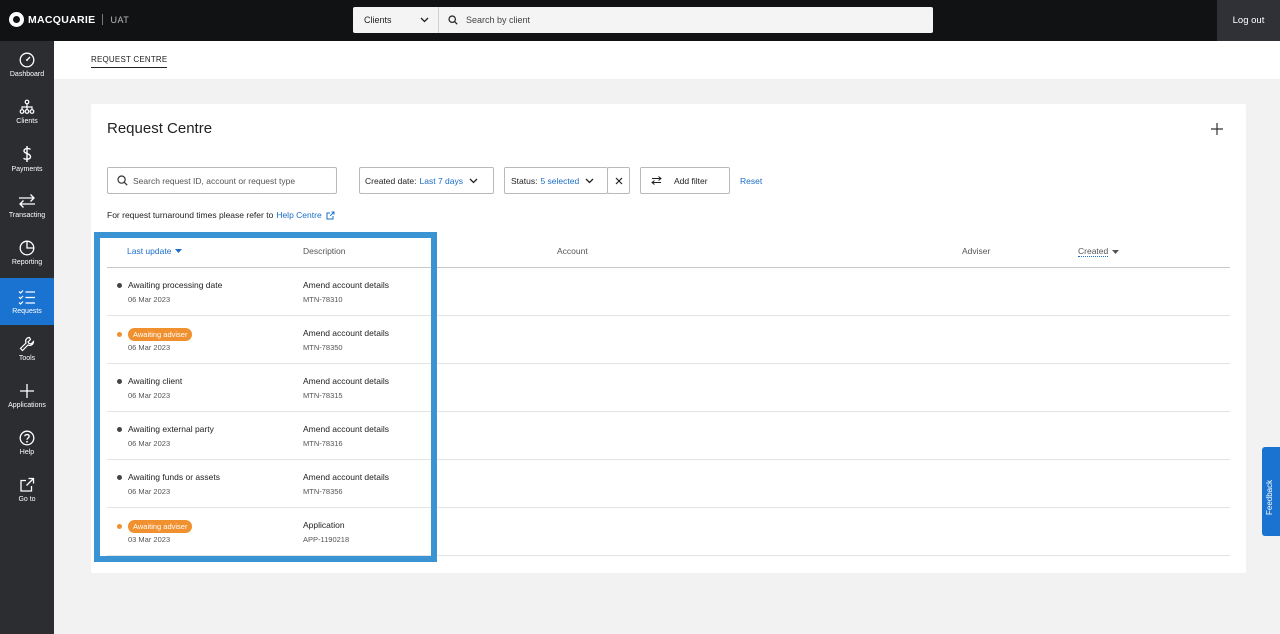 This screenshot has height=634, width=1280. Describe the element at coordinates (27, 153) in the screenshot. I see `dollar-icon` at that location.